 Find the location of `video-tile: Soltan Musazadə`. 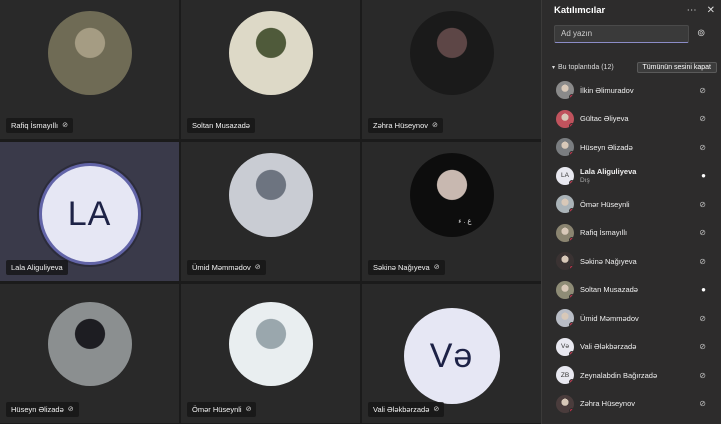

video-tile: Soltan Musazadə is located at coordinates (270, 69).